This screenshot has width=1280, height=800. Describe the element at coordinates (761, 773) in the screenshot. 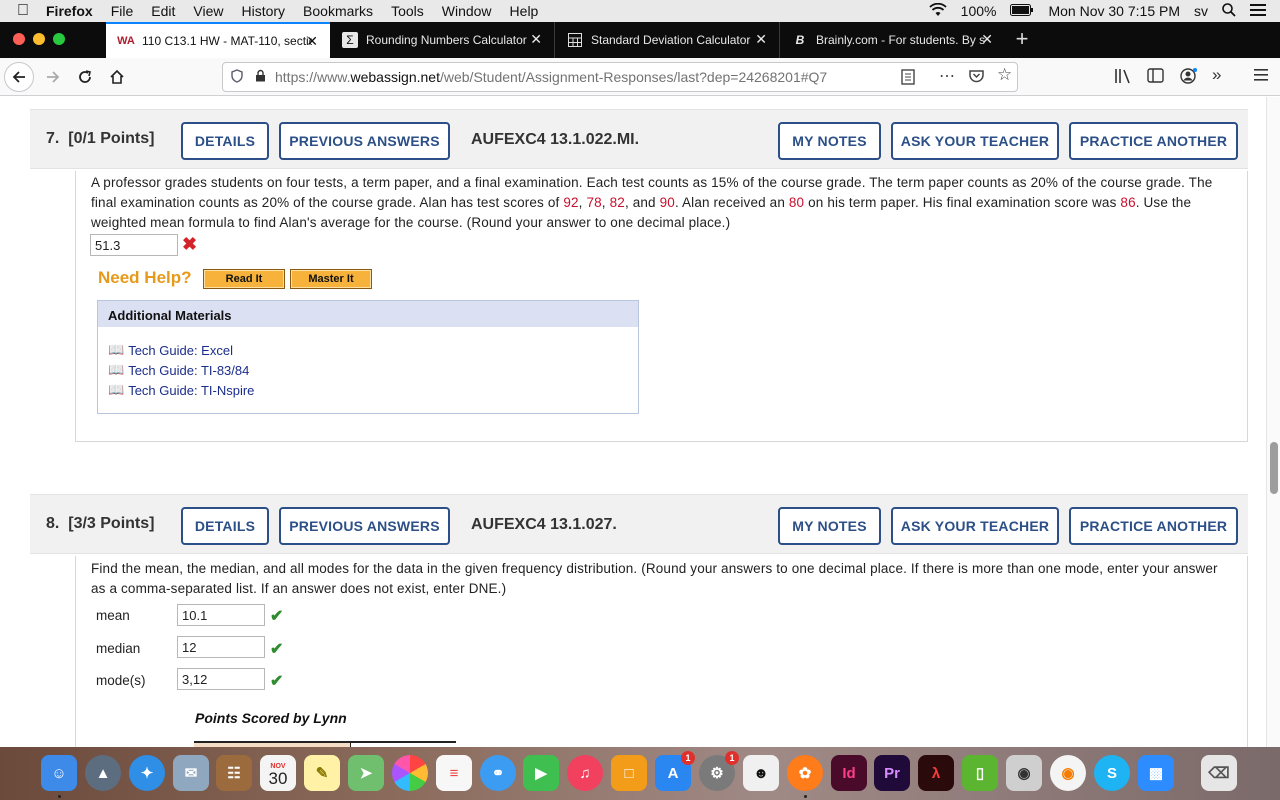

I see `app-icon: ☻` at that location.